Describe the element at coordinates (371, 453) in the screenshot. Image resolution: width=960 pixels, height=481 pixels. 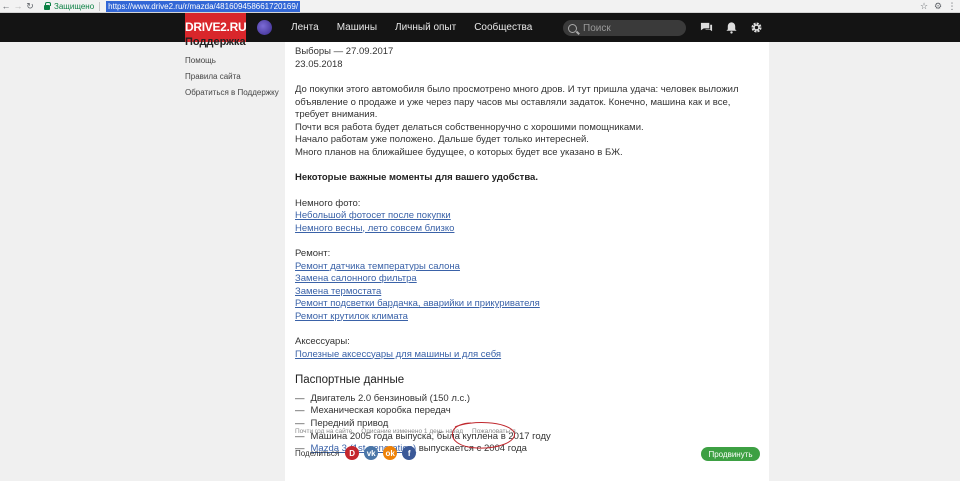
I see `vk-share-icon: vk` at that location.